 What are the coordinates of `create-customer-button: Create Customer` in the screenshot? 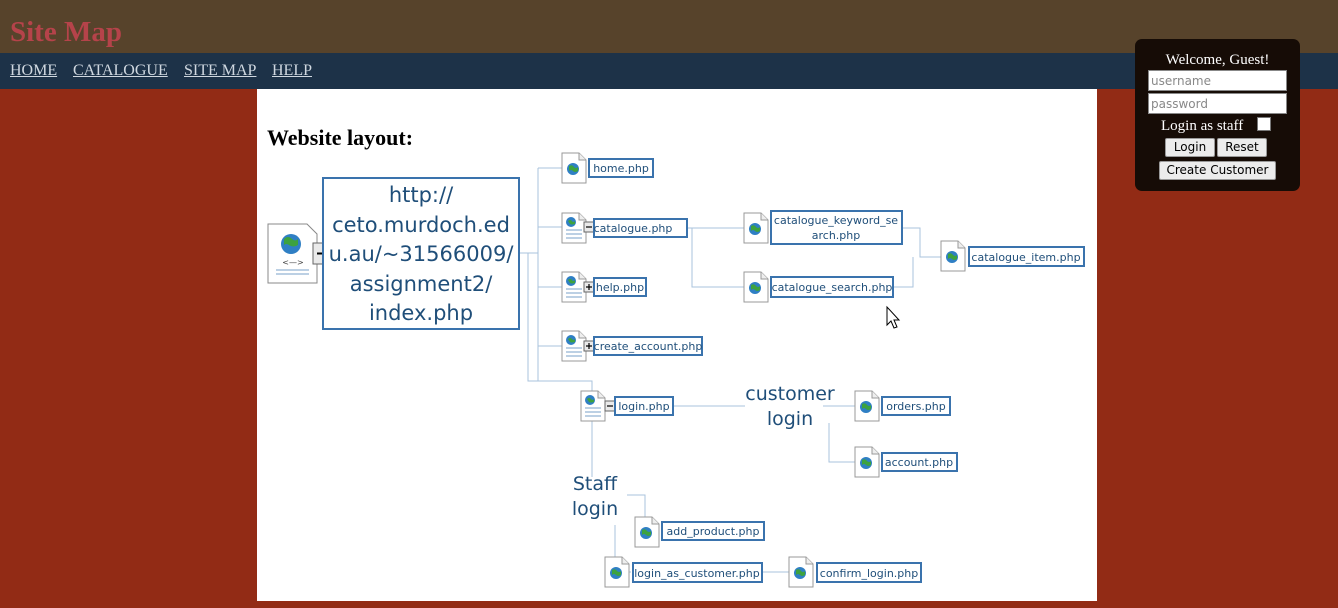 It's located at (1217, 170).